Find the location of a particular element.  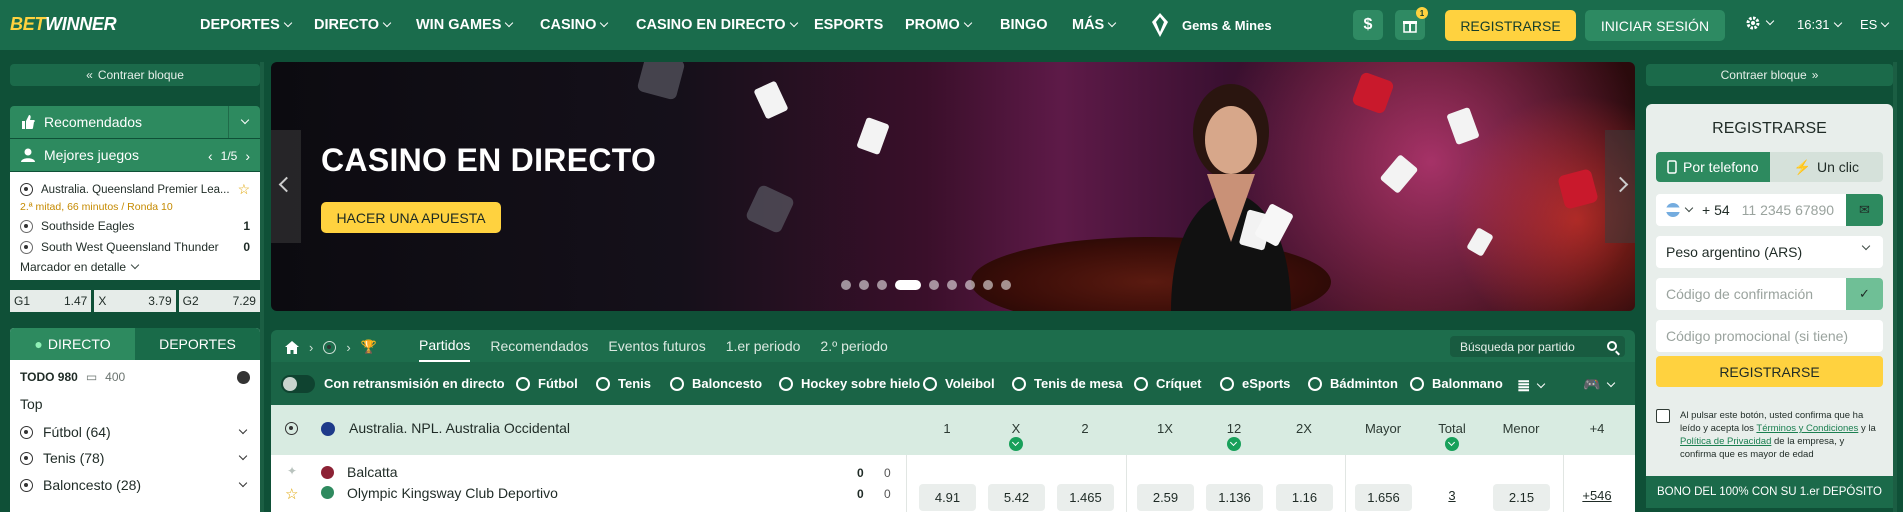

odd-2: 1.465 is located at coordinates (1085, 497).